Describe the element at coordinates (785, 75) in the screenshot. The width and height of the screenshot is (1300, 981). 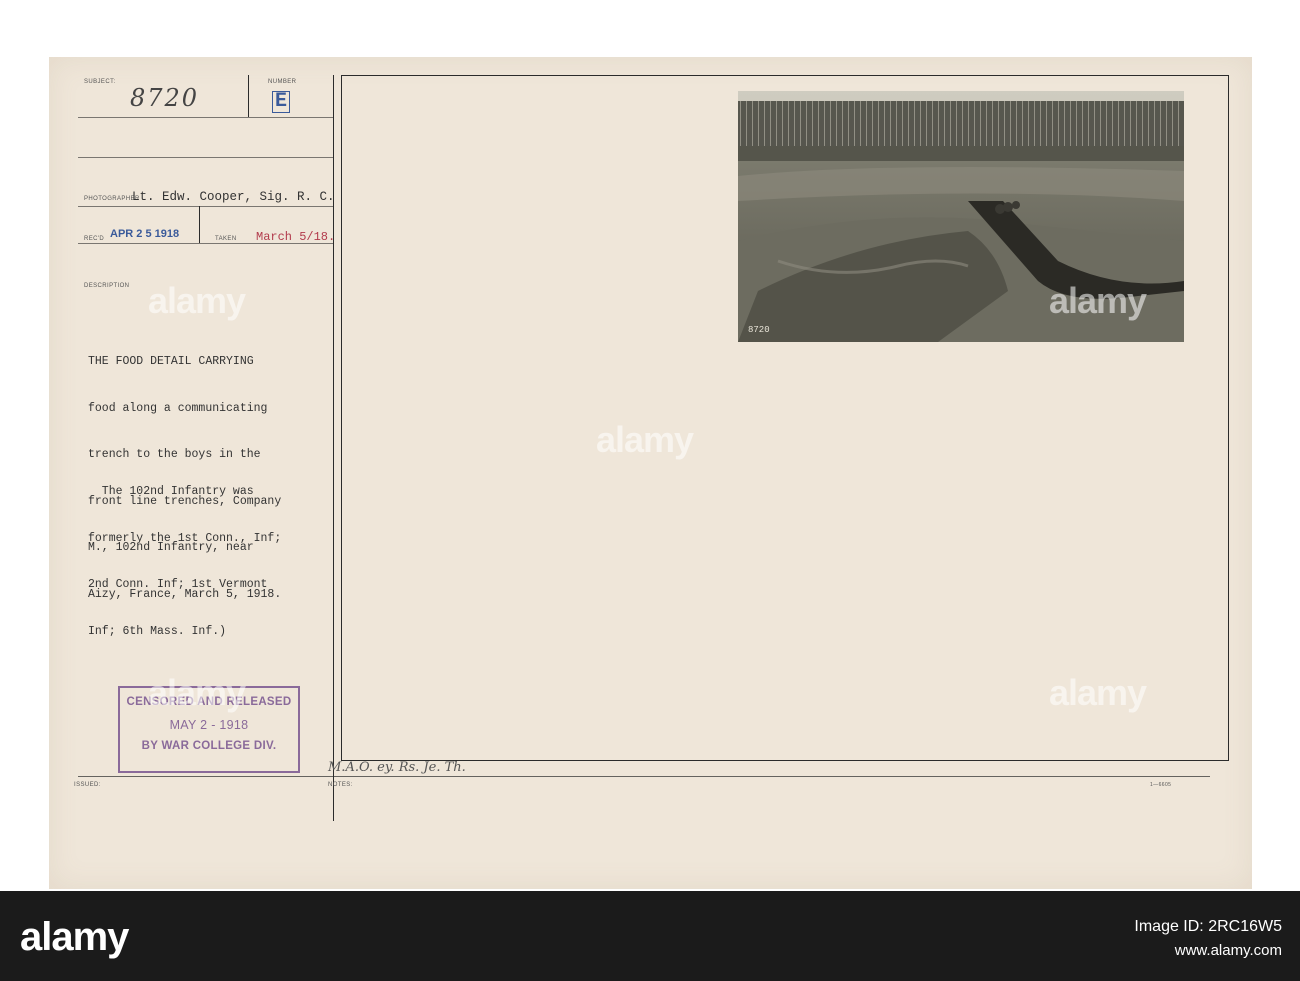
I see `frame-top` at that location.